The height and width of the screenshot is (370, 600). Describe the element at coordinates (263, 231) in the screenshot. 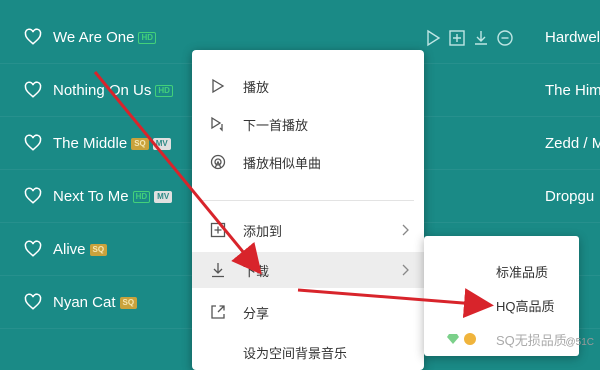

I see `menu-item-label: 添加到` at that location.